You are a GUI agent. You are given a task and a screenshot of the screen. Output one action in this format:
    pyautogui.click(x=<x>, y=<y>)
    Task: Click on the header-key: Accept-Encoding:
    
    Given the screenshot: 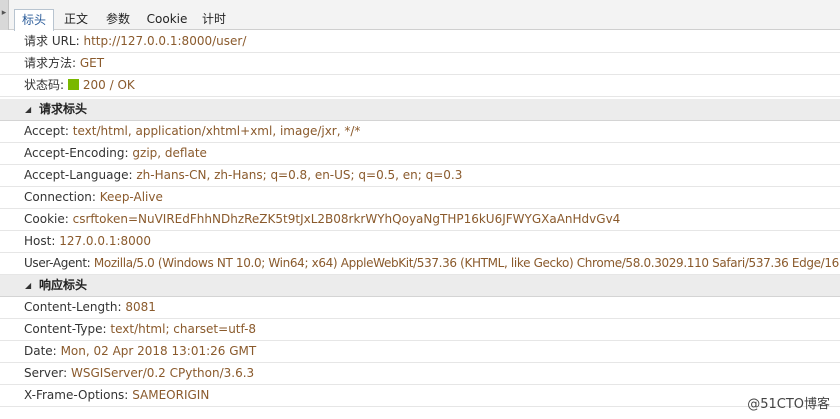 What is the action you would take?
    pyautogui.click(x=76, y=153)
    